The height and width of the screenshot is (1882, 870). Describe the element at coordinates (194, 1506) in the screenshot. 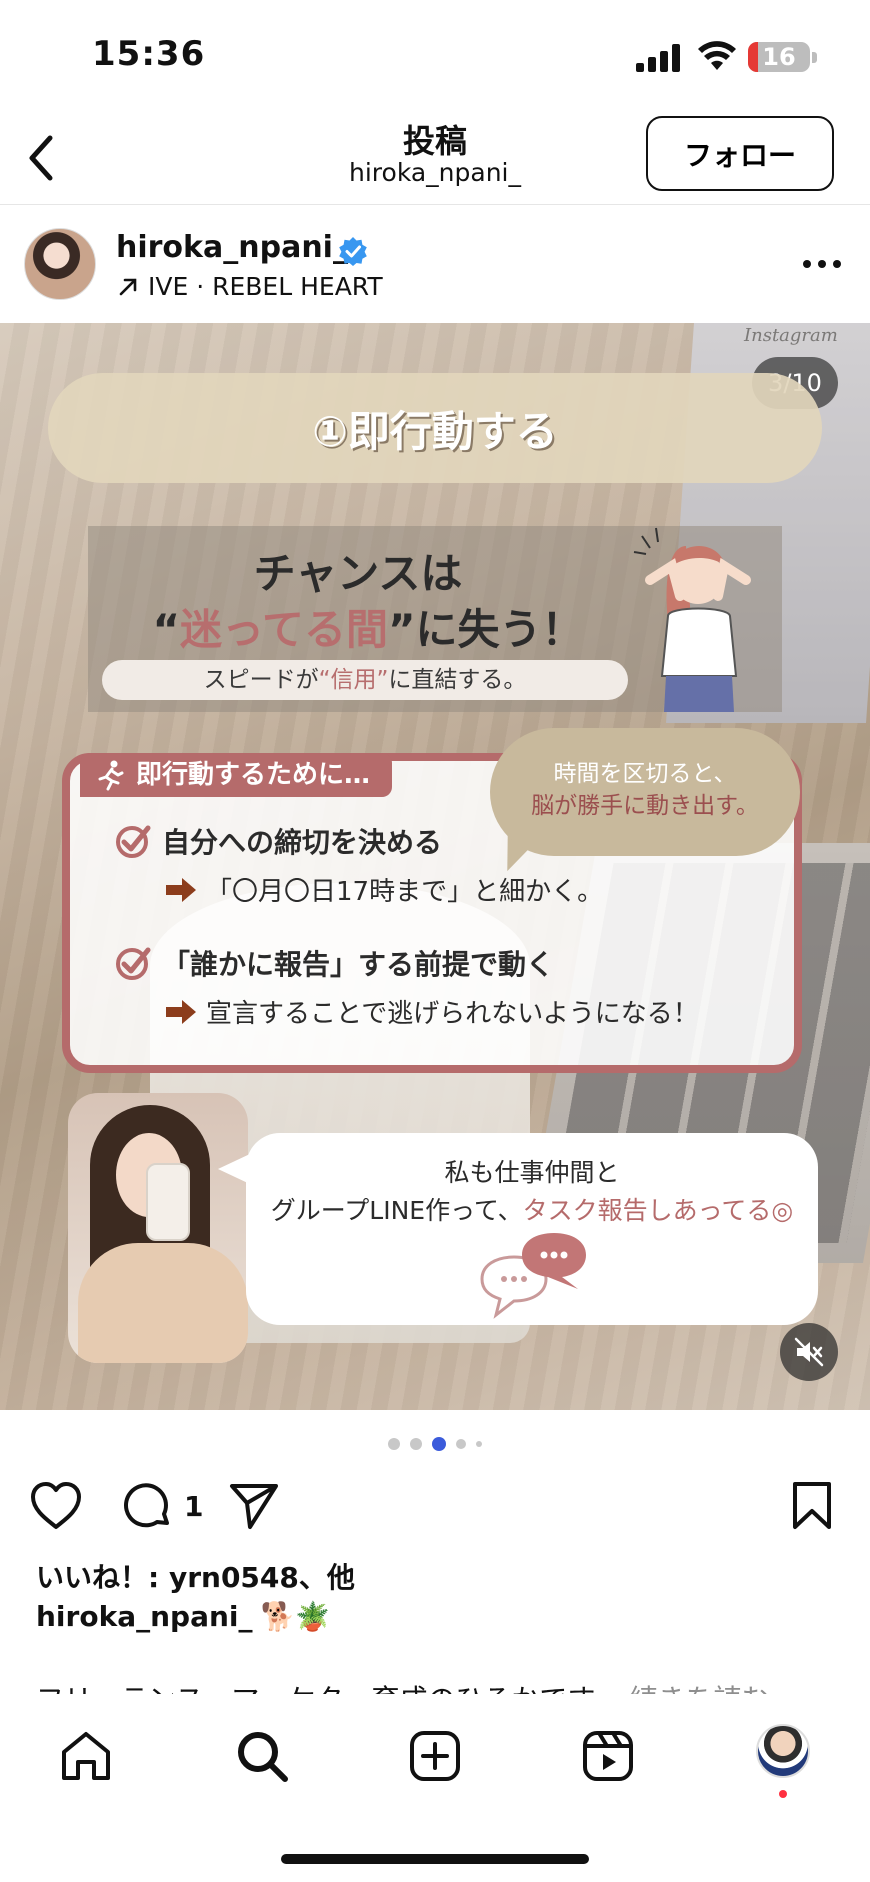

I see `comment-count: 1` at that location.